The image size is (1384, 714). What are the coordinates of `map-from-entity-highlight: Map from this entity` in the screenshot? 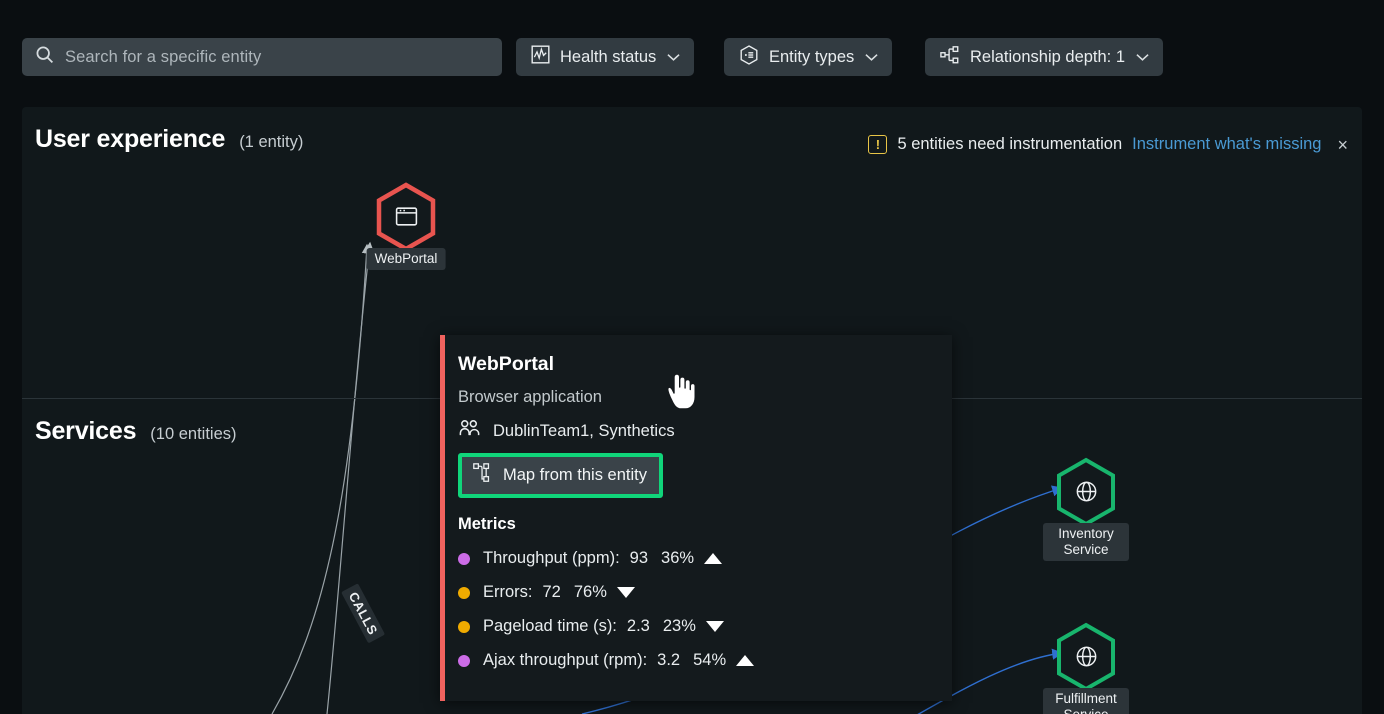 It's located at (560, 475).